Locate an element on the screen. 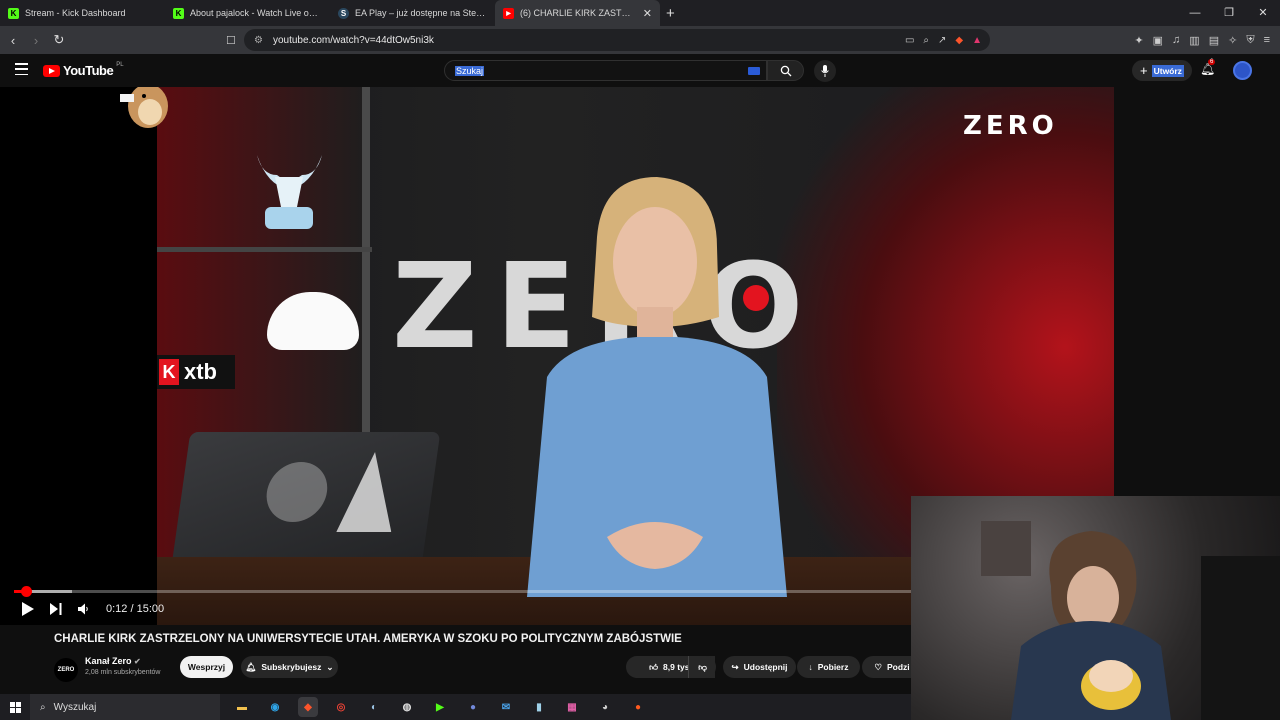 Image resolution: width=1280 pixels, height=720 pixels. player-controls: 0:12 / 15:00 is located at coordinates (93, 609).